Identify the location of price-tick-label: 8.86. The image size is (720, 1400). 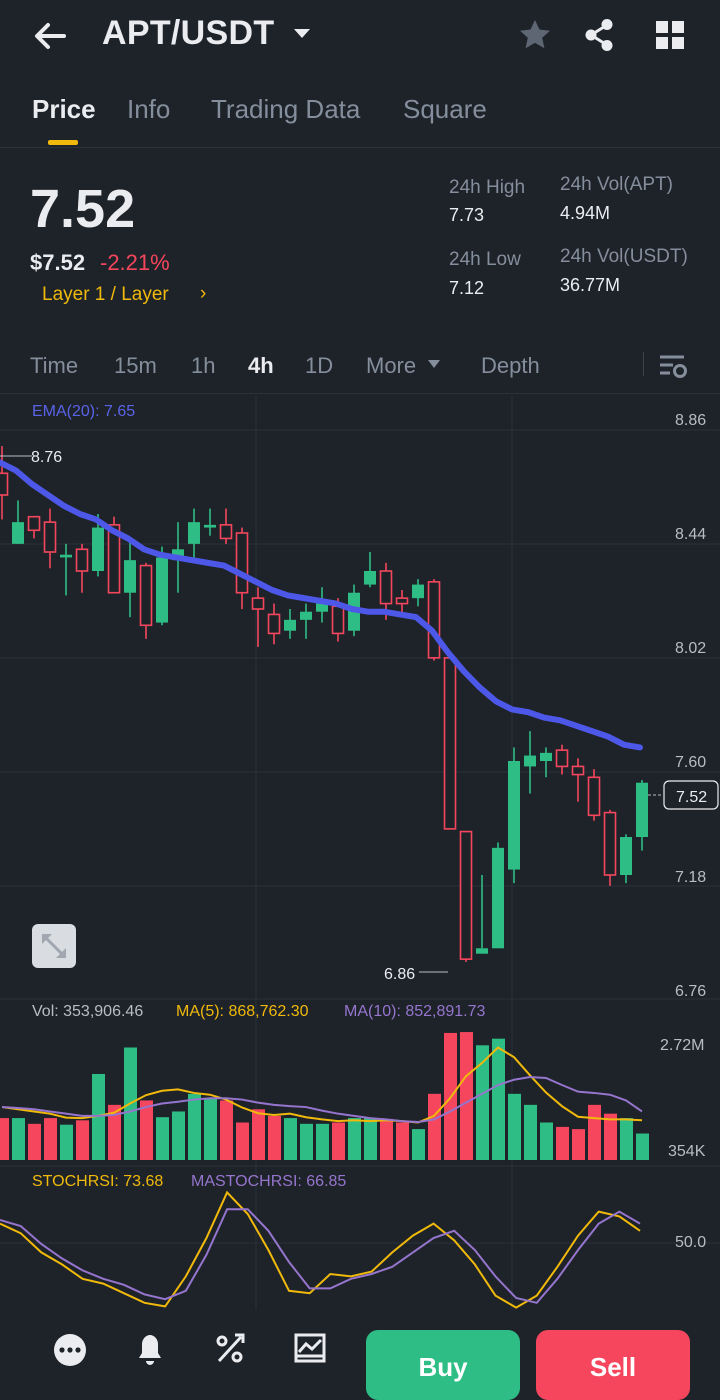
(690, 420).